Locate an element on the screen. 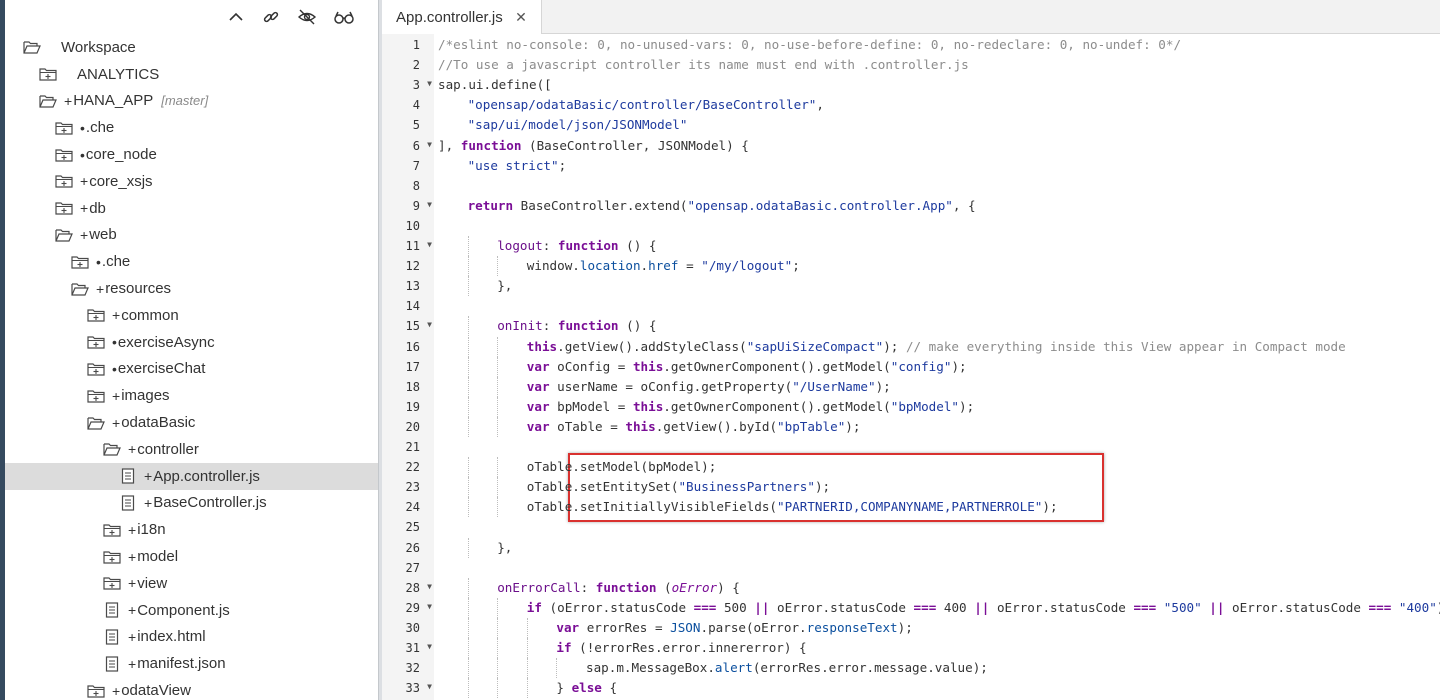  tree-folder-item: + core_xsjs is located at coordinates (191, 181).